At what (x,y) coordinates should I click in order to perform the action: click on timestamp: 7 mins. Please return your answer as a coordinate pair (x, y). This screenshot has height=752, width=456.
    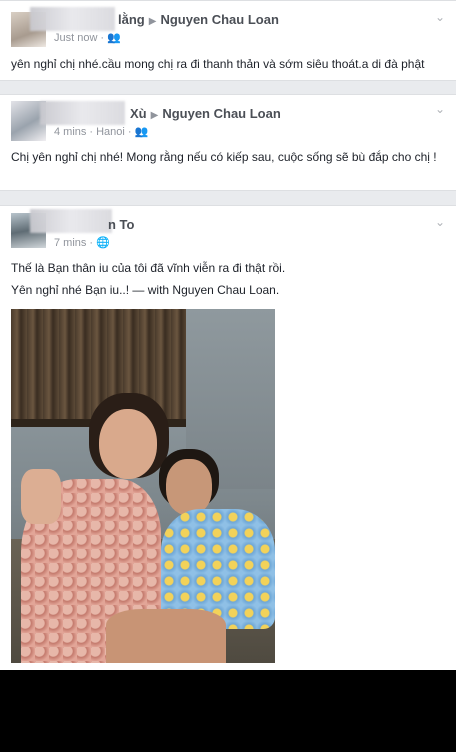
    Looking at the image, I should click on (70, 243).